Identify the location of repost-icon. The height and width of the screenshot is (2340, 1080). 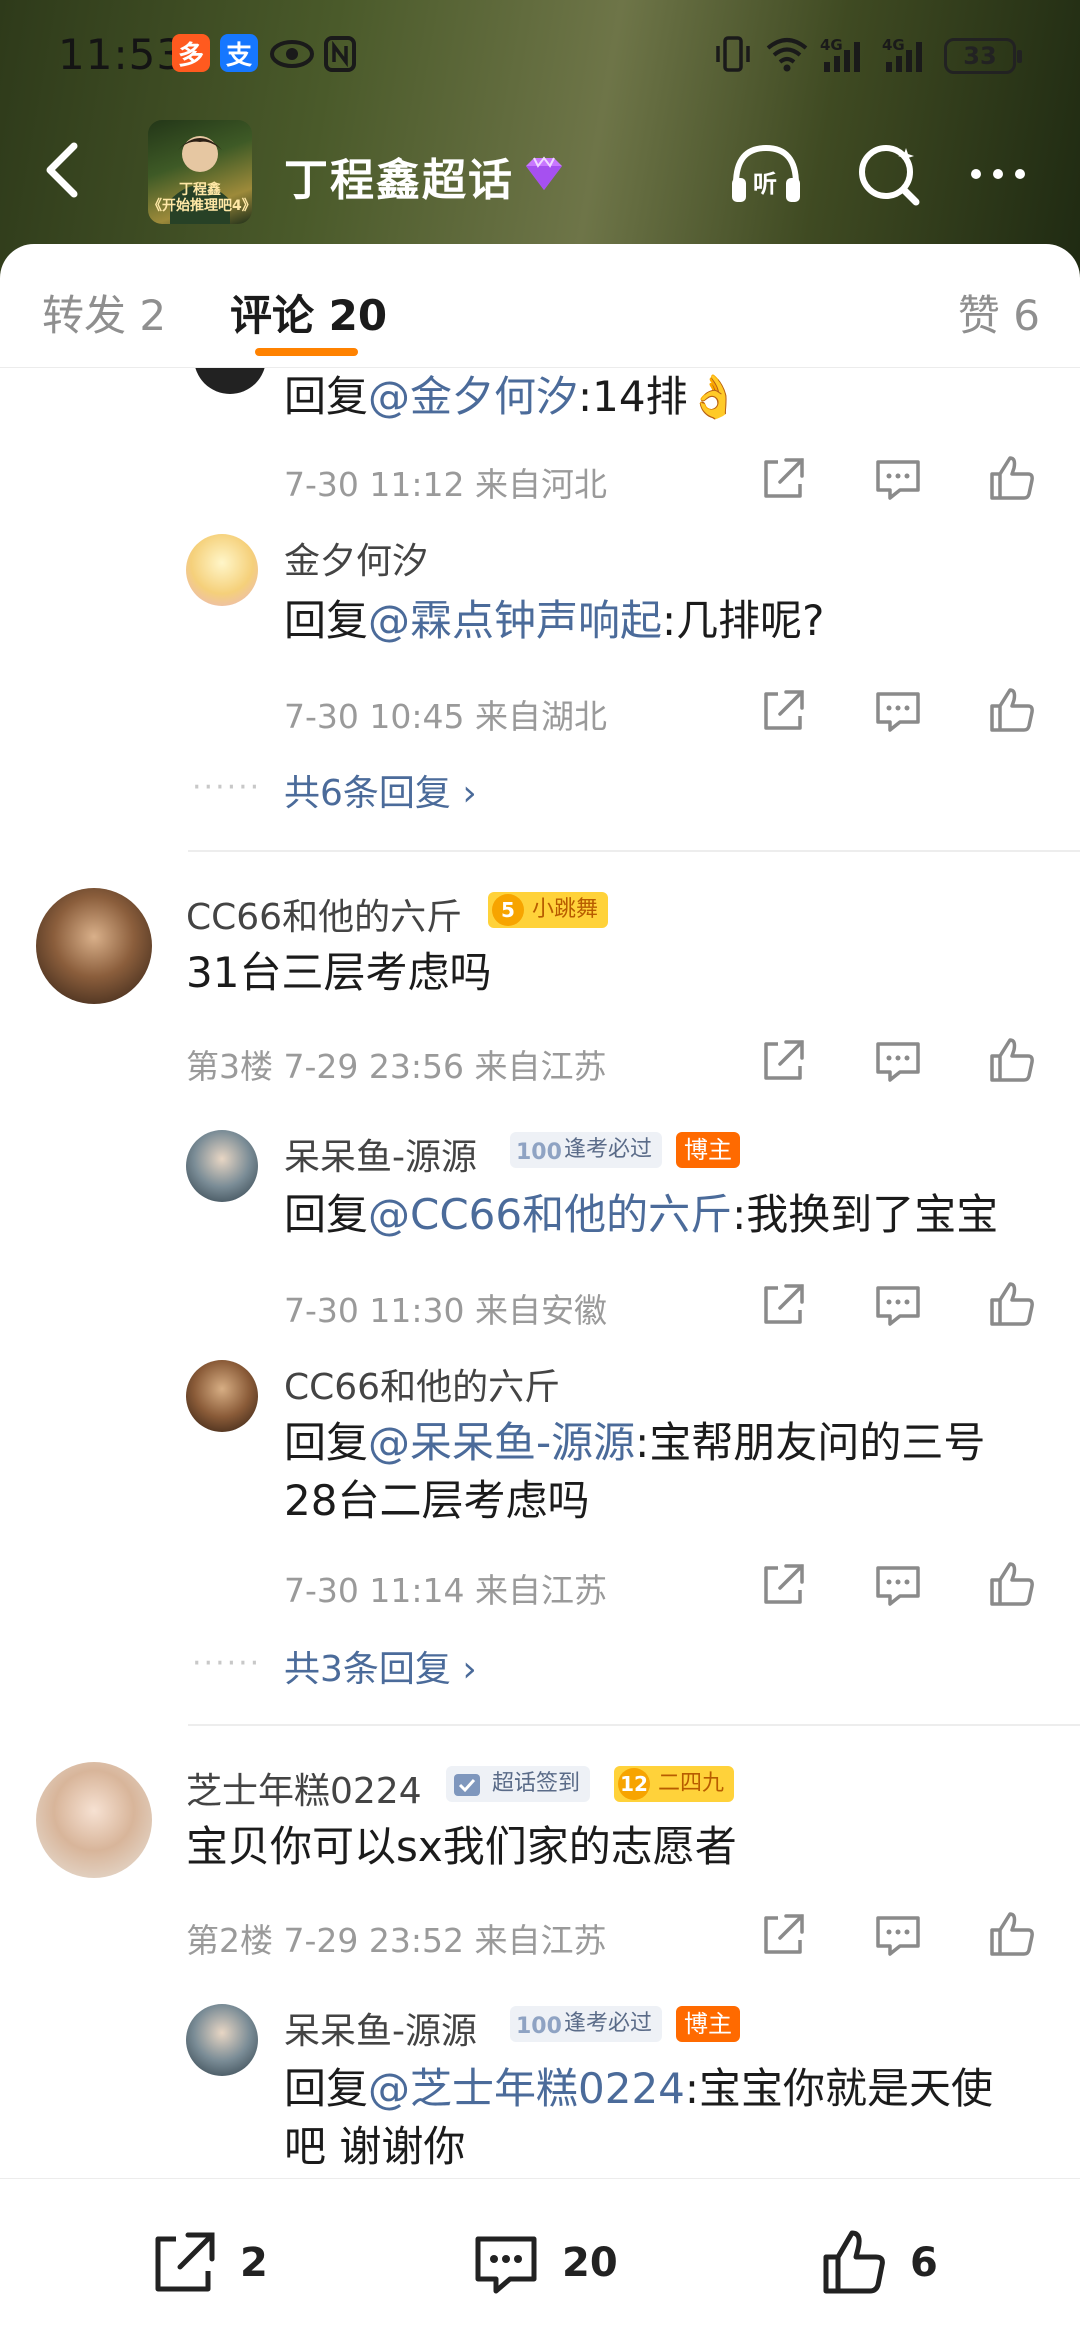
(185, 2262).